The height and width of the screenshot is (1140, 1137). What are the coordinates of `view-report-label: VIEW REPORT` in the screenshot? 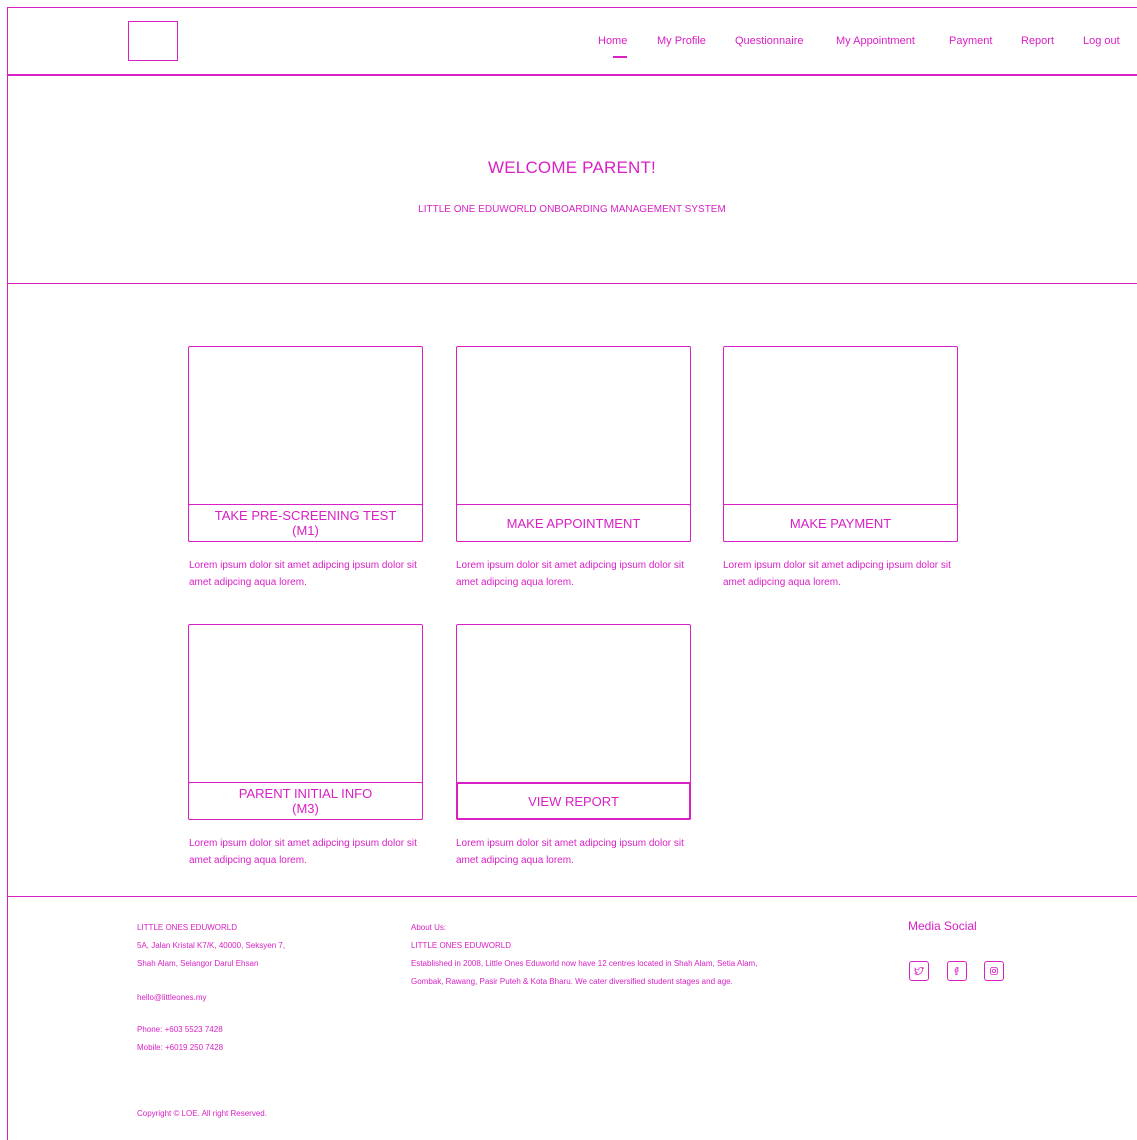 It's located at (573, 801).